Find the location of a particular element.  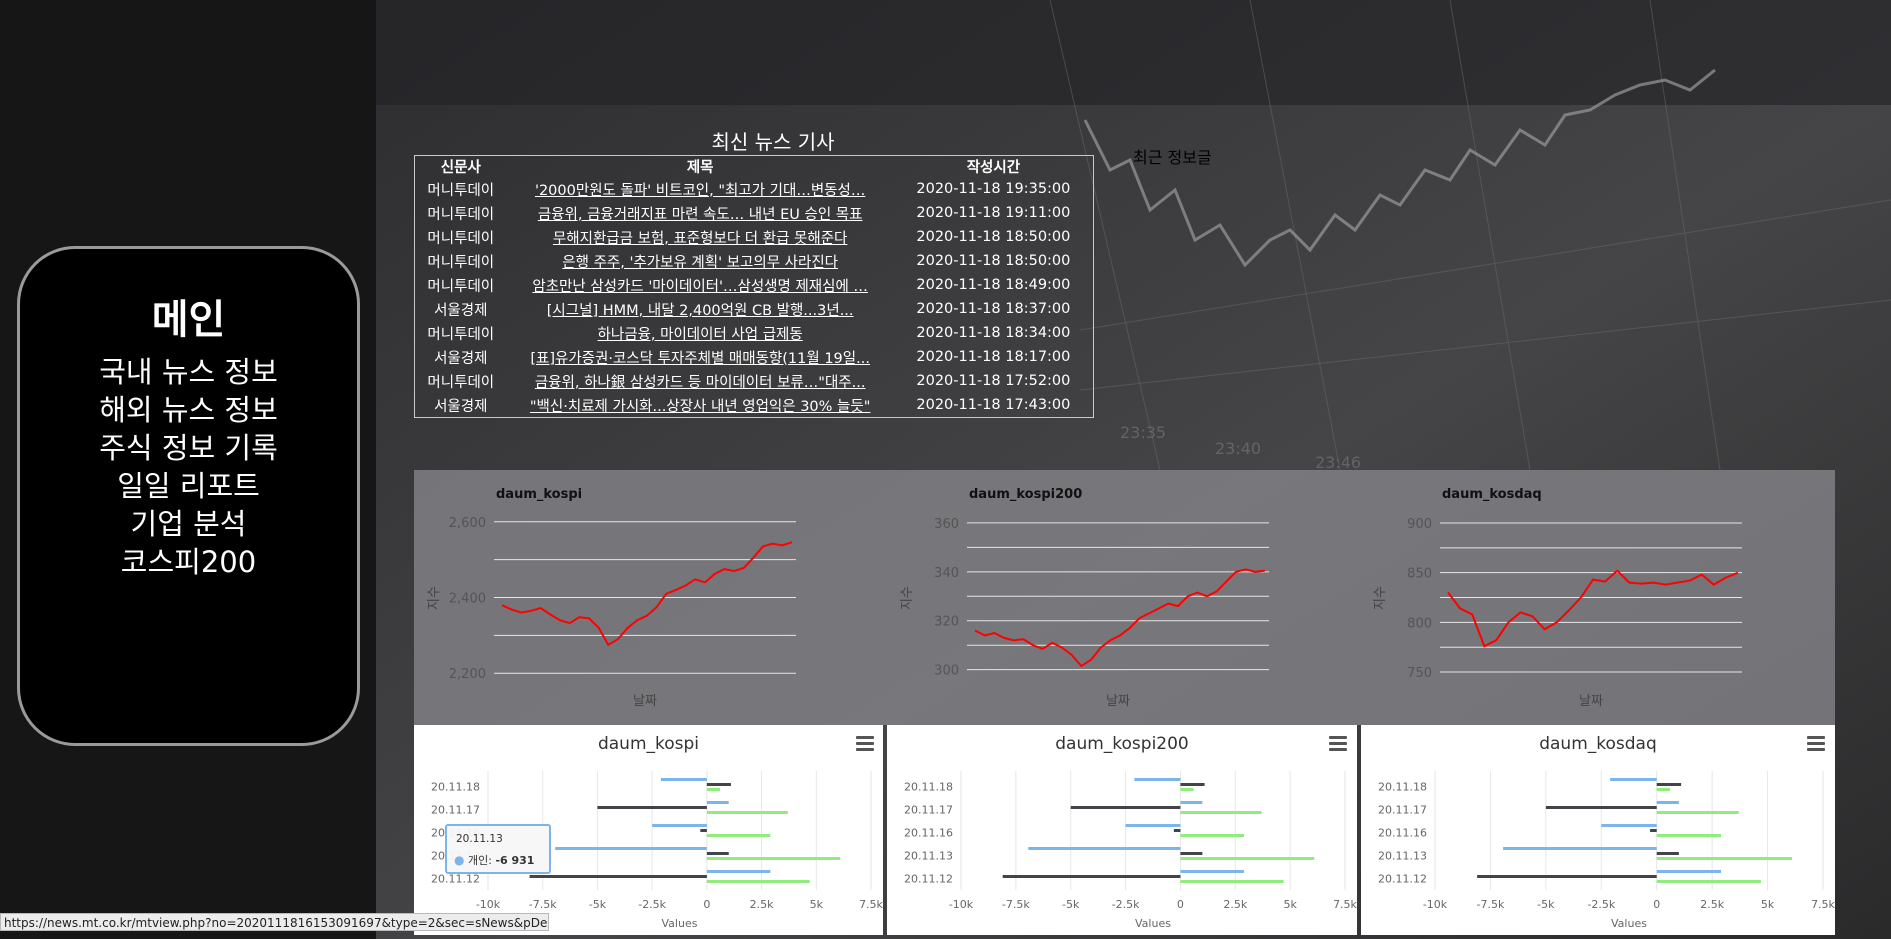

news-title-link: 무해지환급금 보험, 표준형보다 더 환급 못해준다 is located at coordinates (700, 239).